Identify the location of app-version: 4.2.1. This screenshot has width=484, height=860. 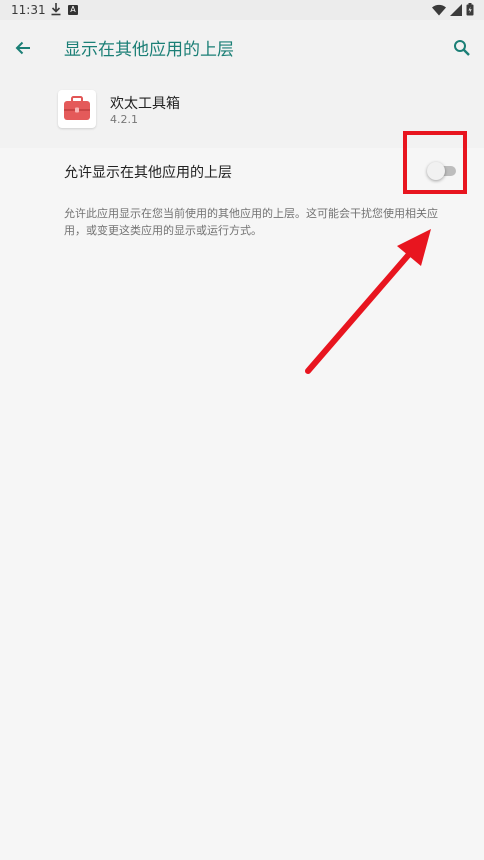
(124, 119).